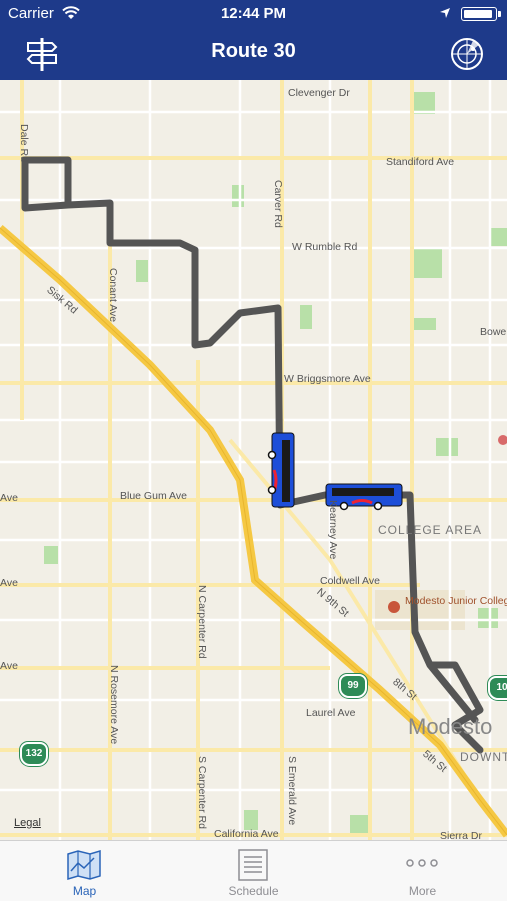 The image size is (507, 901). Describe the element at coordinates (202, 622) in the screenshot. I see `street-label: N Carpenter Rd` at that location.